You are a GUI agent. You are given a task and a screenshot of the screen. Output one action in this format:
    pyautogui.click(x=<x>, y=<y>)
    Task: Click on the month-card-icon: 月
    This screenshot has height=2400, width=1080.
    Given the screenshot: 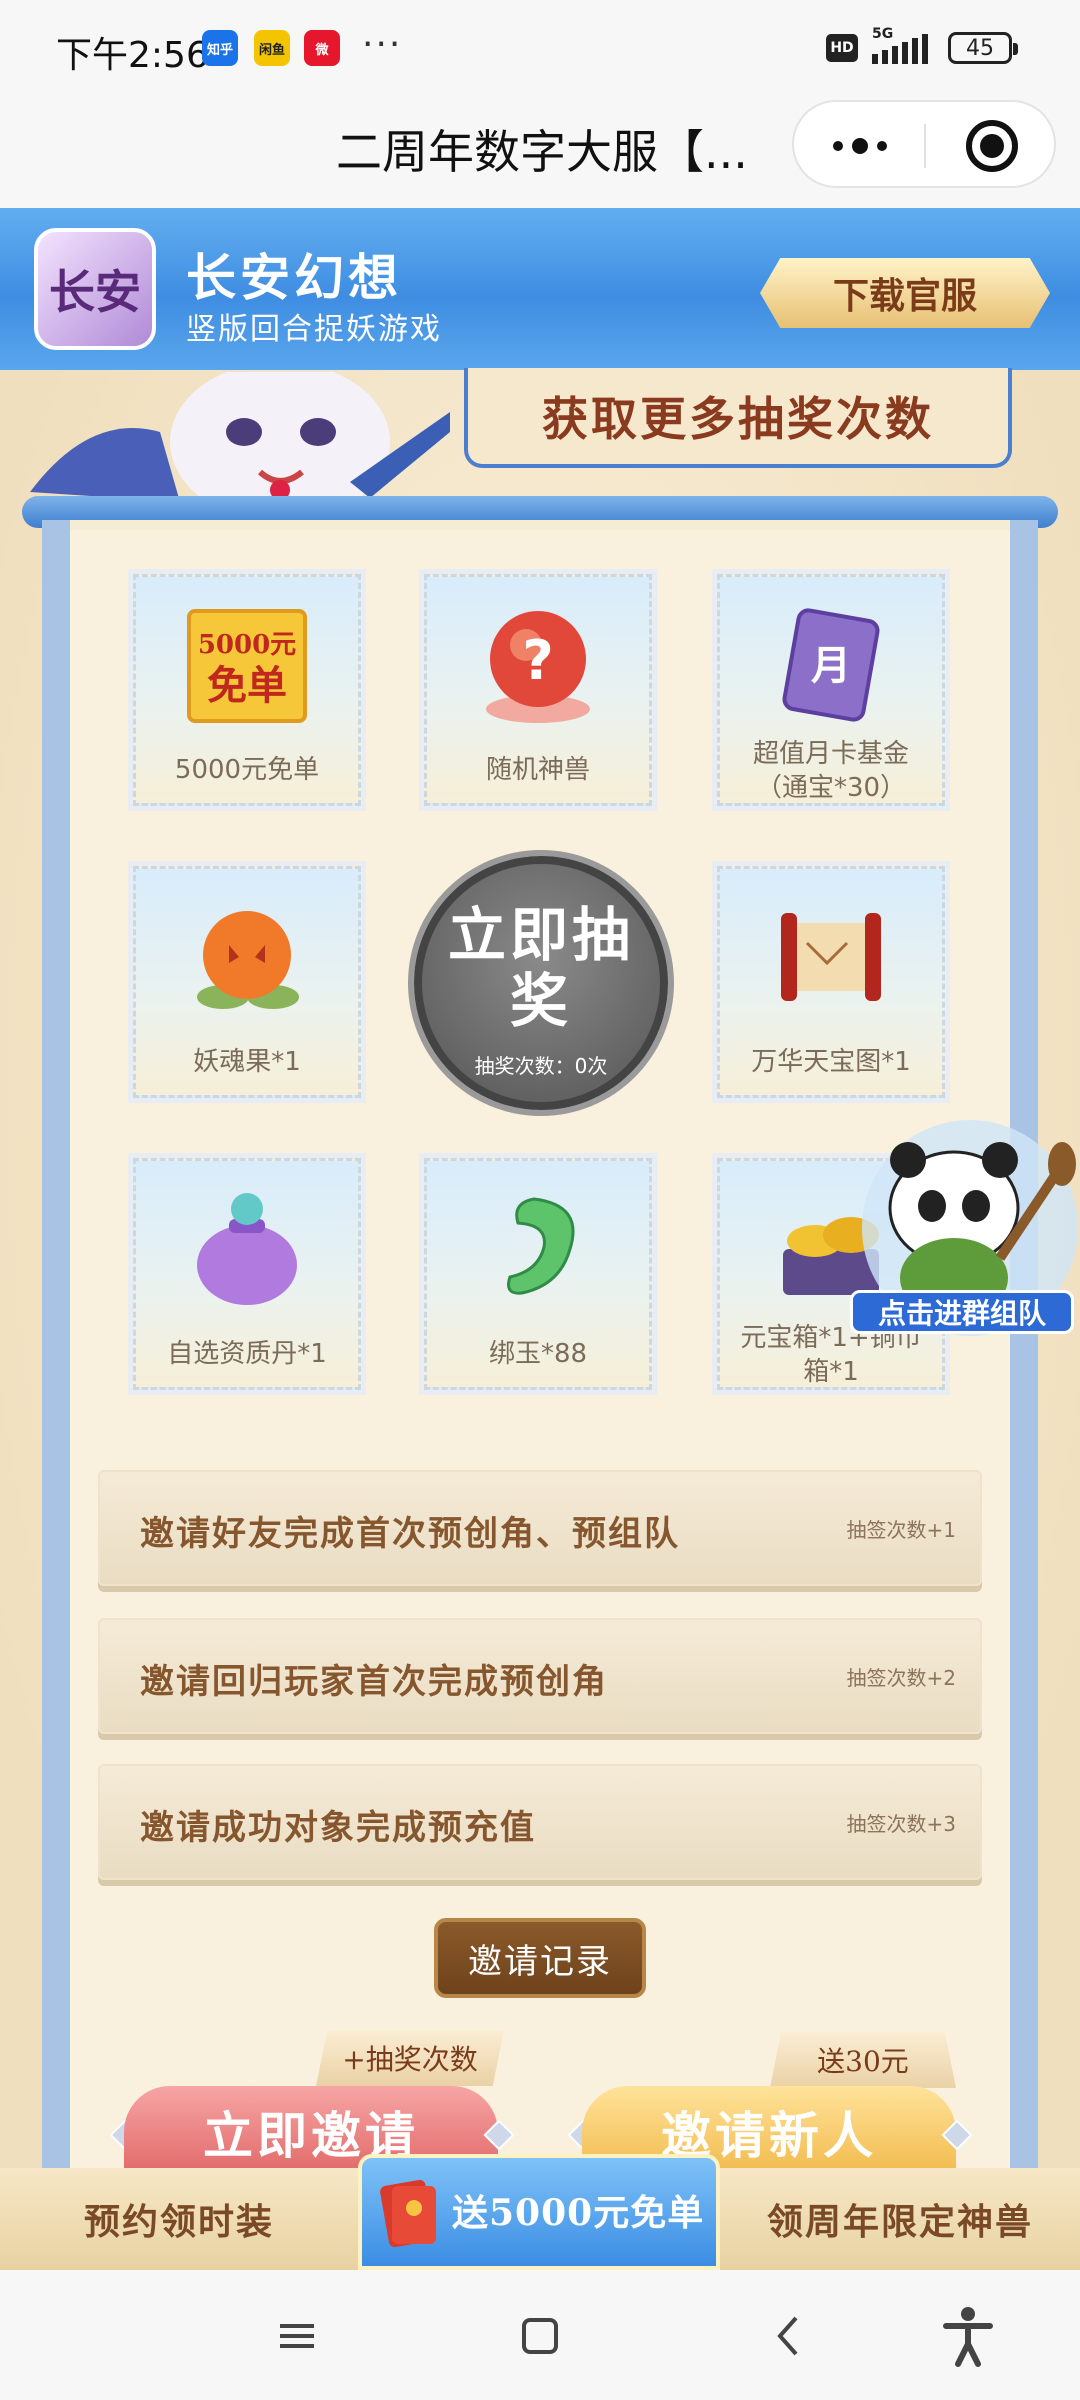 What is the action you would take?
    pyautogui.click(x=831, y=665)
    